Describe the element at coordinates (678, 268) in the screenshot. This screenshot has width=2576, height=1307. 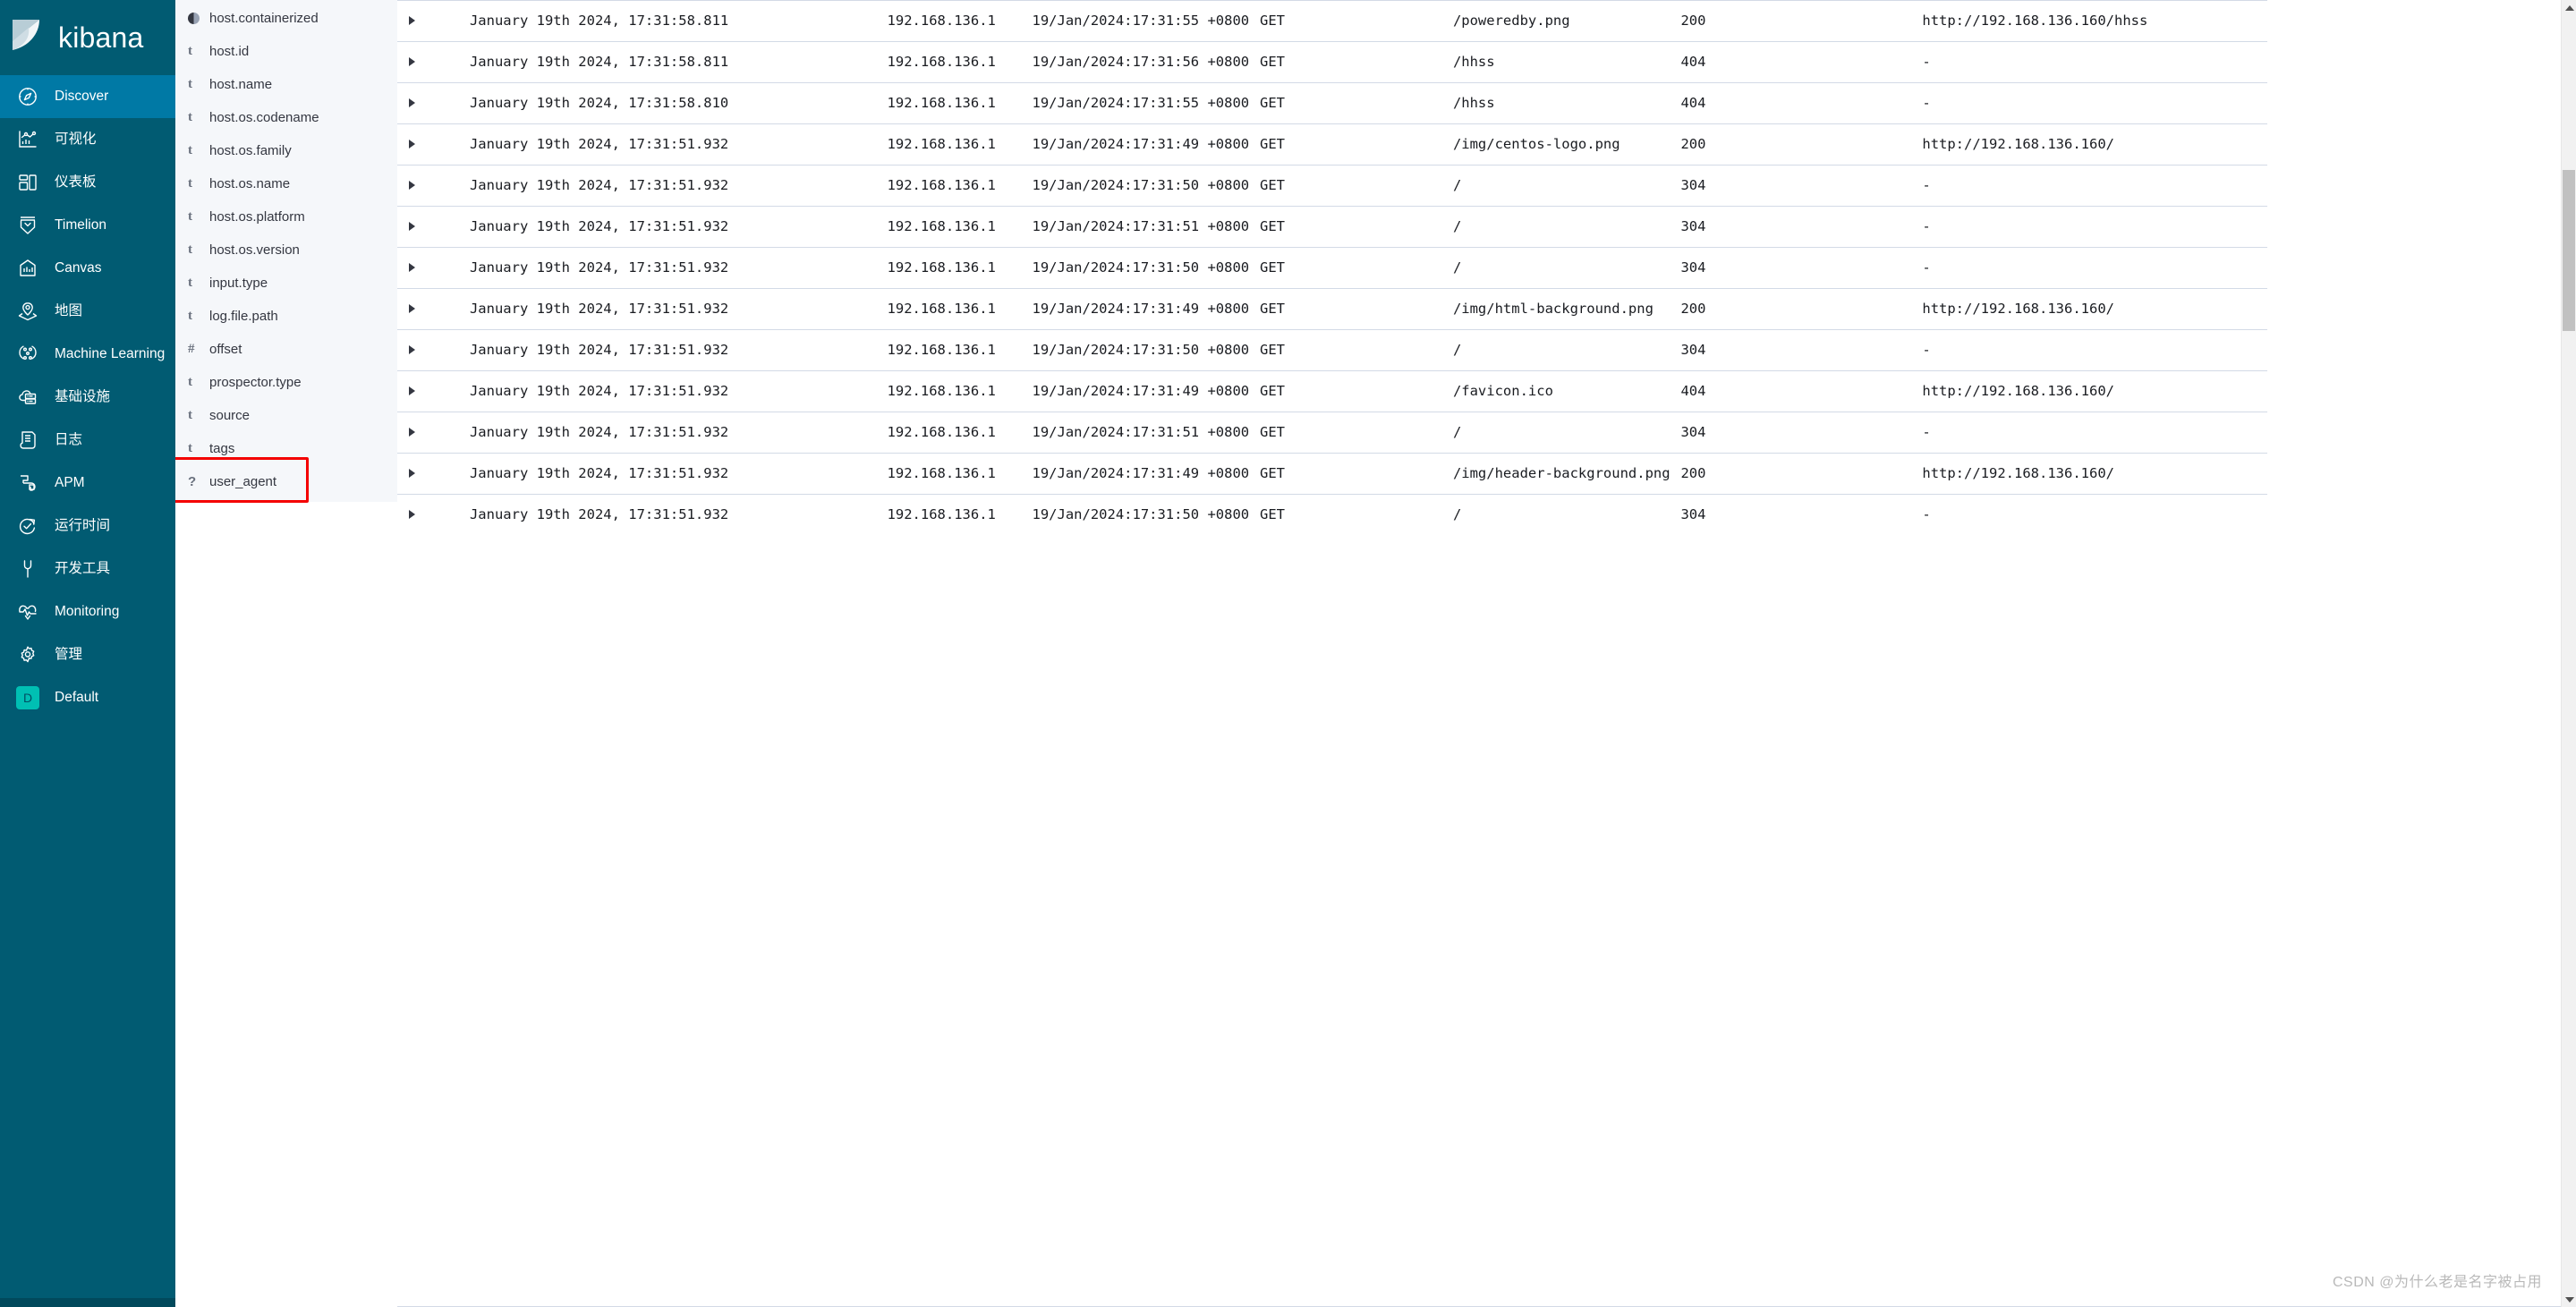
I see `cell-time: January 19th 2024, 17:31:51.932` at that location.